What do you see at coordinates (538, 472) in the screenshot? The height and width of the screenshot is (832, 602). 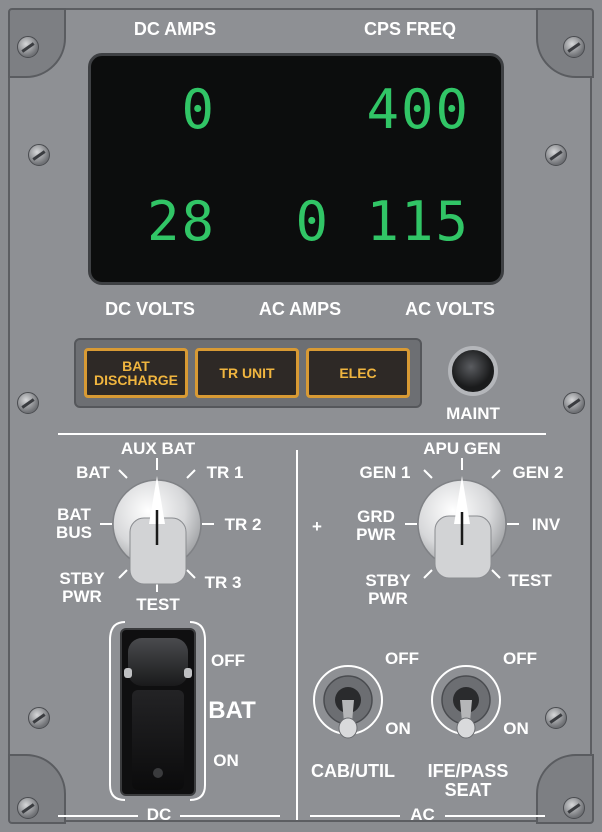 I see `ac-pos-gen2: GEN 2` at bounding box center [538, 472].